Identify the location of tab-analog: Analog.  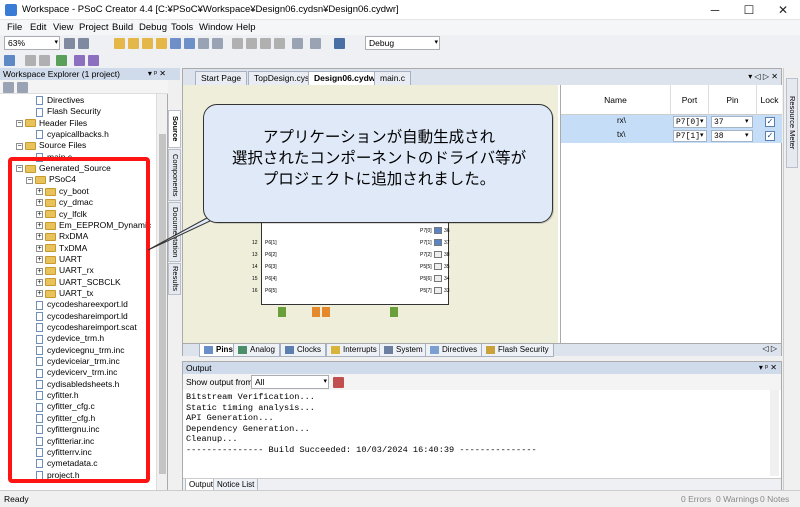
(256, 350).